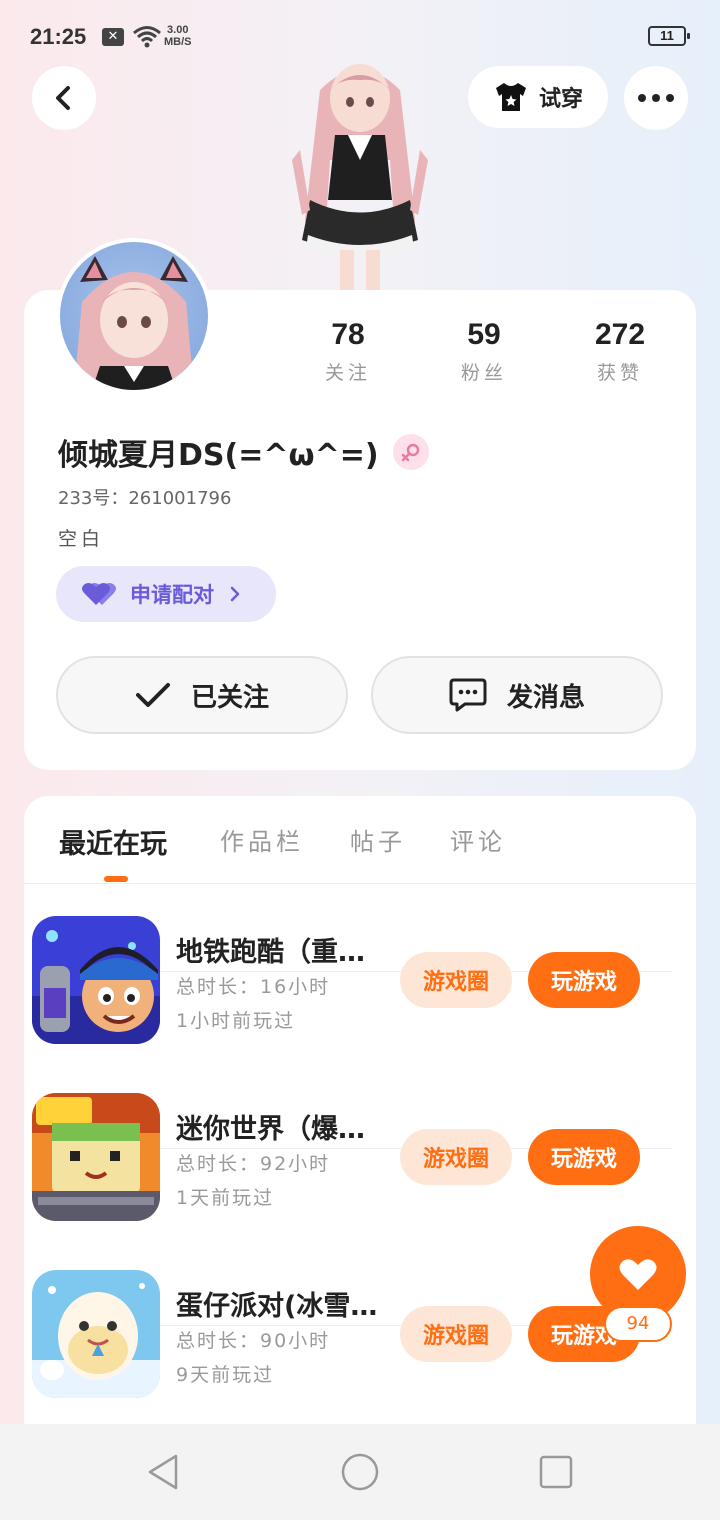 The height and width of the screenshot is (1520, 720). I want to click on nav-recents-icon, so click(556, 1472).